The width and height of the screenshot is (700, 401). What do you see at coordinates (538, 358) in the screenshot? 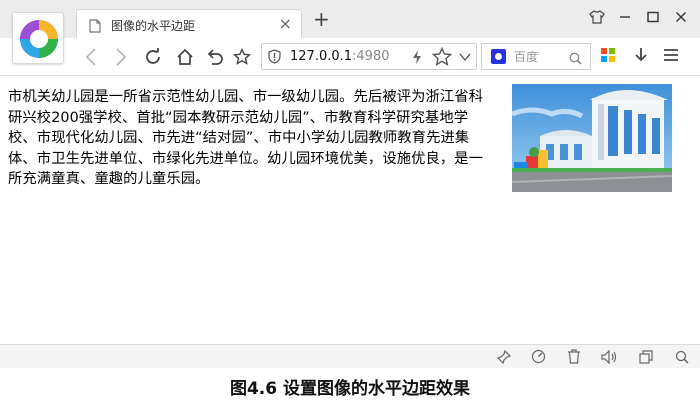
I see `speed-icon` at bounding box center [538, 358].